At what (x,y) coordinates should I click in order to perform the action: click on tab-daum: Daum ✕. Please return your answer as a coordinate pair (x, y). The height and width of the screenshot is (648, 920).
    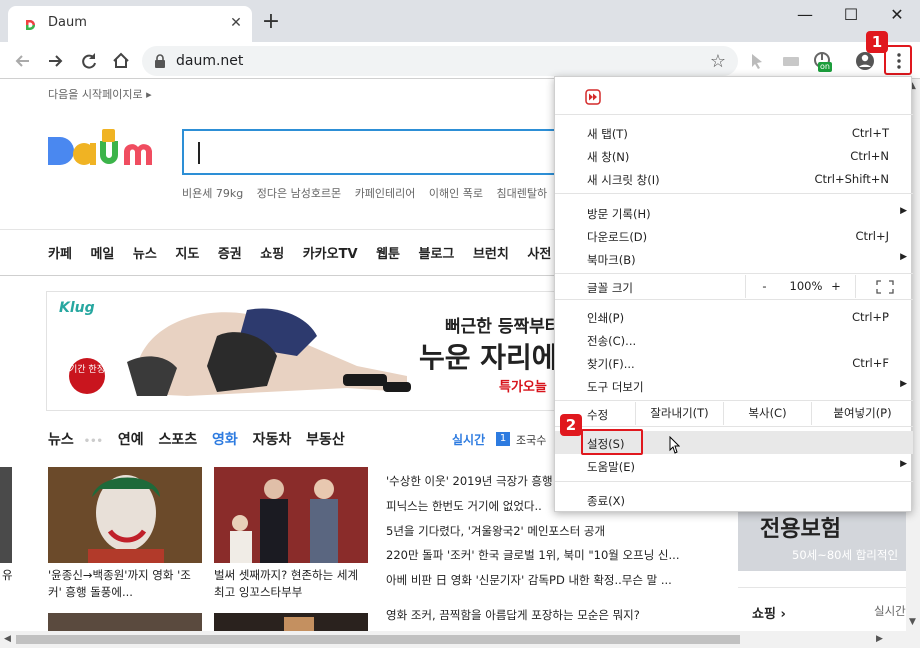
    Looking at the image, I should click on (130, 24).